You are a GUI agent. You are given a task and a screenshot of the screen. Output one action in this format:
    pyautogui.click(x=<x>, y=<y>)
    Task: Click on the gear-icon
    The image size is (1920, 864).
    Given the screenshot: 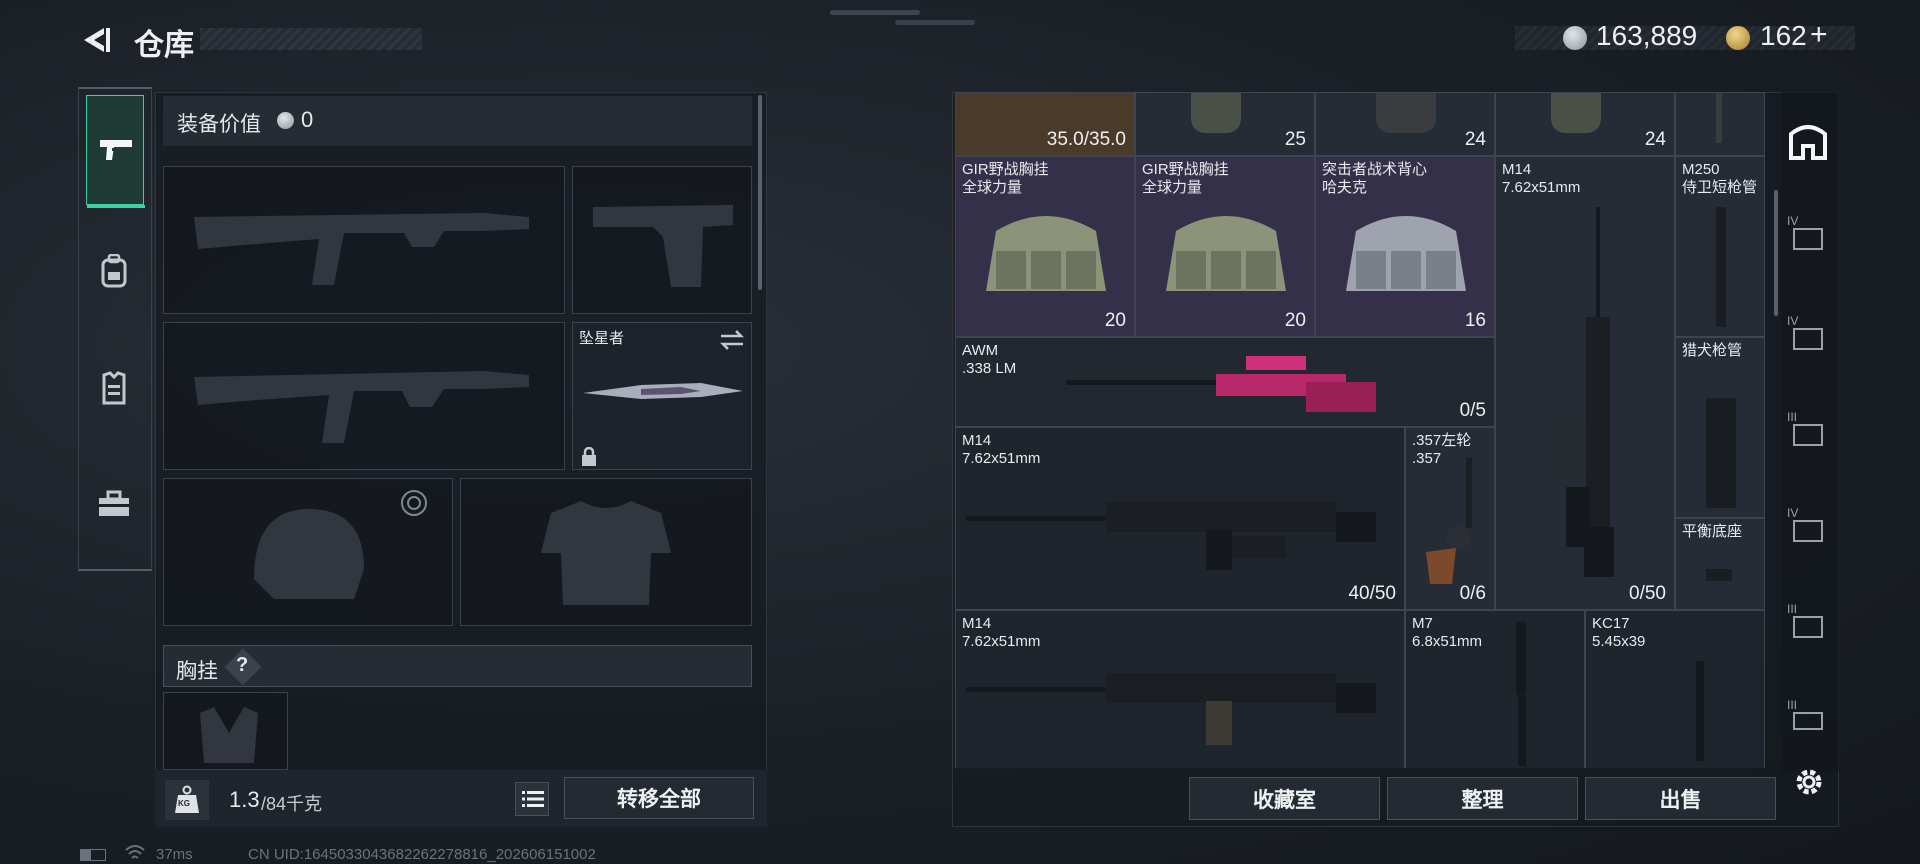 What is the action you would take?
    pyautogui.click(x=1809, y=782)
    